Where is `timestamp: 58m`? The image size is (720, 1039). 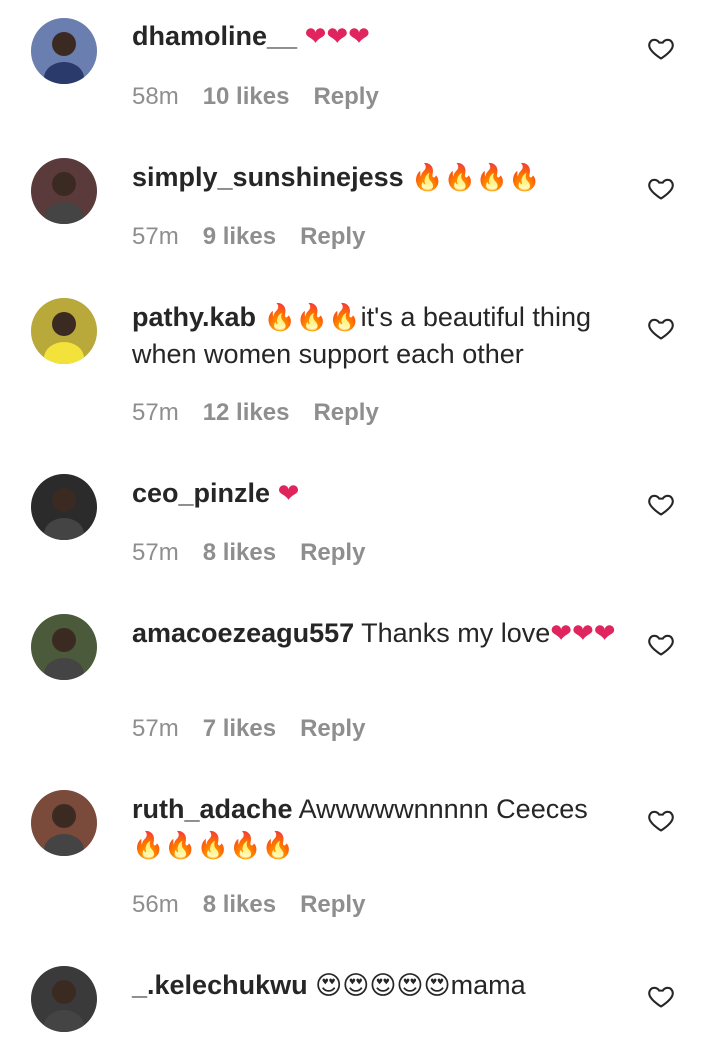
timestamp: 58m is located at coordinates (155, 96).